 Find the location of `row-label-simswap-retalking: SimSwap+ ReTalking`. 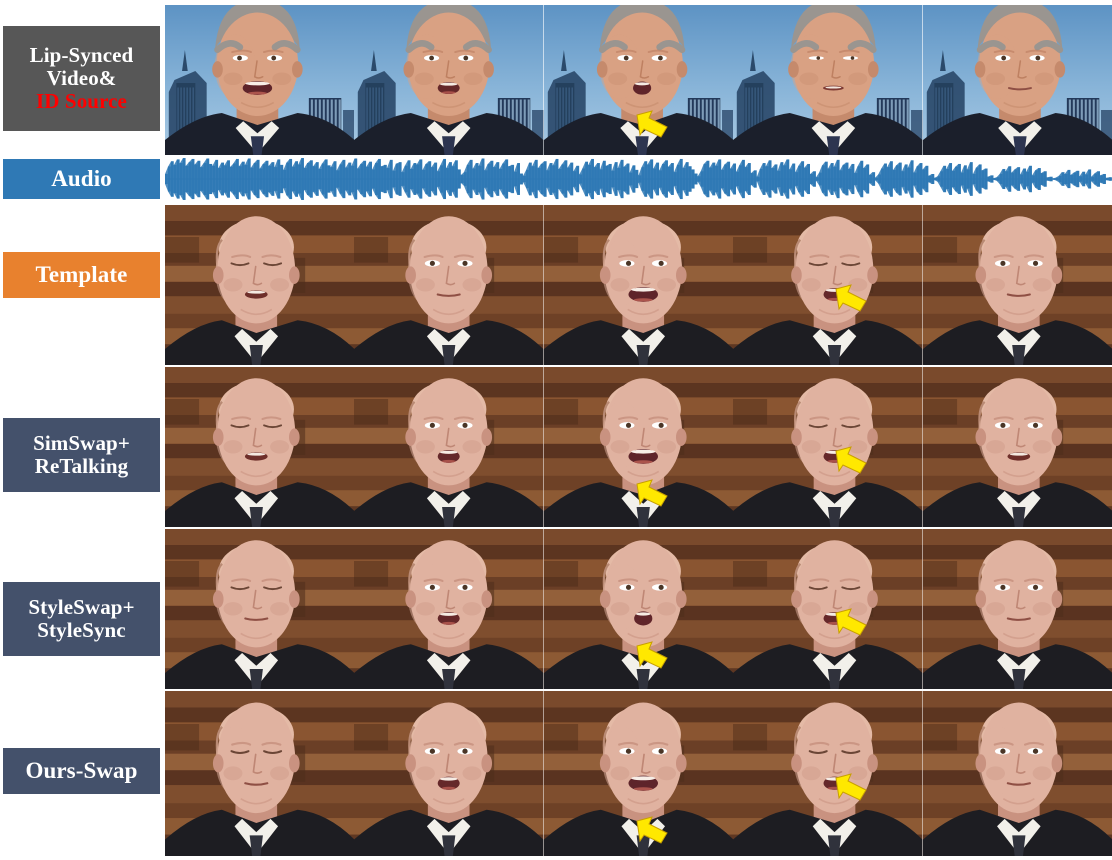

row-label-simswap-retalking: SimSwap+ ReTalking is located at coordinates (81, 455).